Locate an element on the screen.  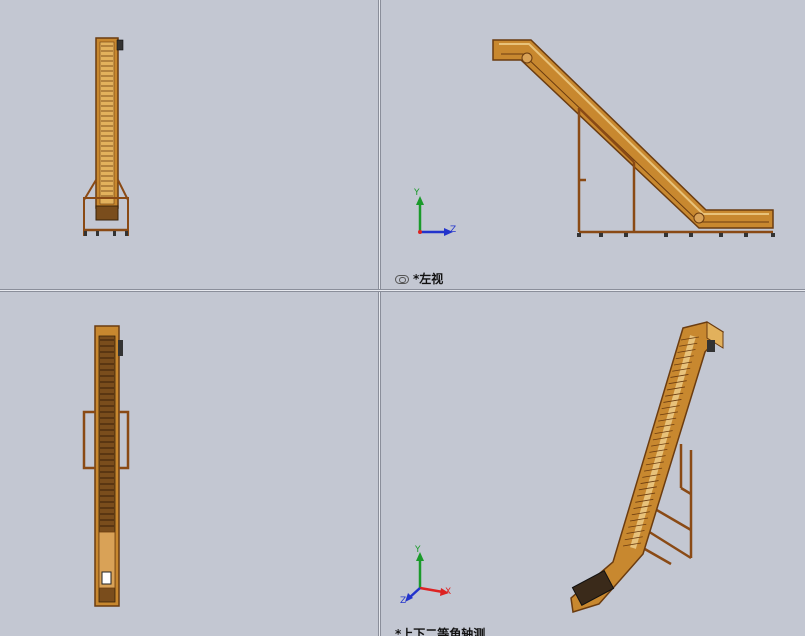
axis-label-y: Y is located at coordinates (417, 193).